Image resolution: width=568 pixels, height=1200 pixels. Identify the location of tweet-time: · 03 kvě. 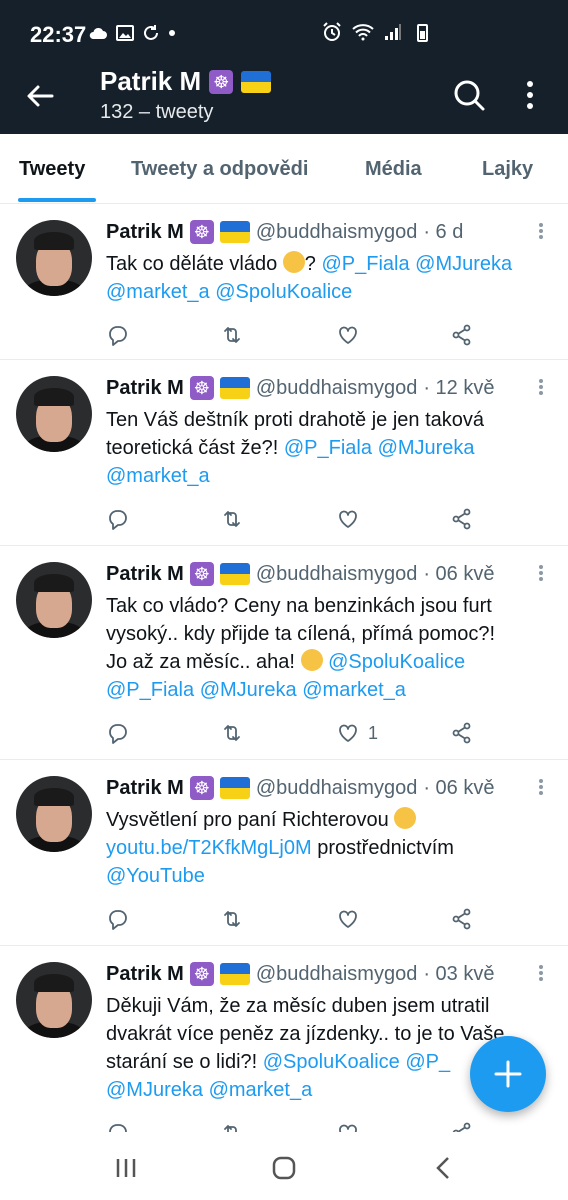
(459, 973).